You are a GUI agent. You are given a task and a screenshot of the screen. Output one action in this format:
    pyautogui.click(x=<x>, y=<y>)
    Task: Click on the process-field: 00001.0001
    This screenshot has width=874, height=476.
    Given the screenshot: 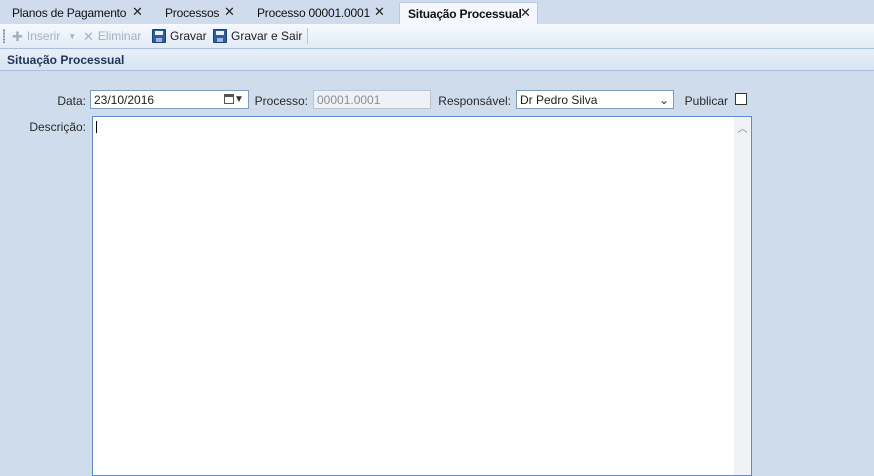 What is the action you would take?
    pyautogui.click(x=372, y=99)
    